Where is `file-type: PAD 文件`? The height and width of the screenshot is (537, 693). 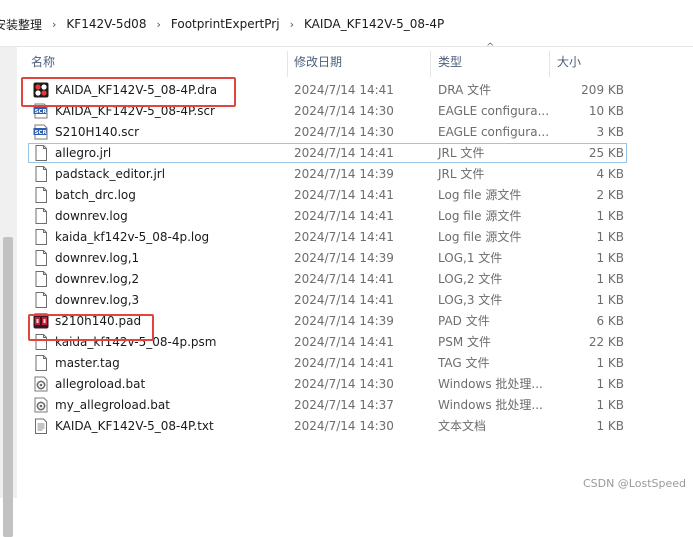
file-type: PAD 文件 is located at coordinates (464, 321).